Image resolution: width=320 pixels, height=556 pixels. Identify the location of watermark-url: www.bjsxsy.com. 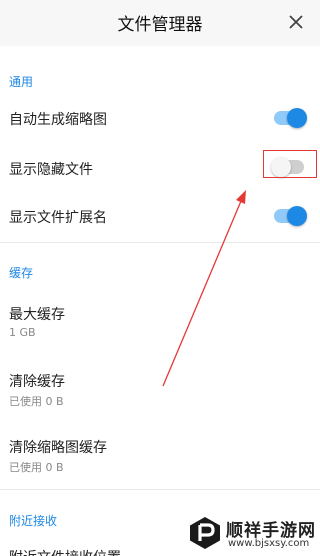
(269, 543).